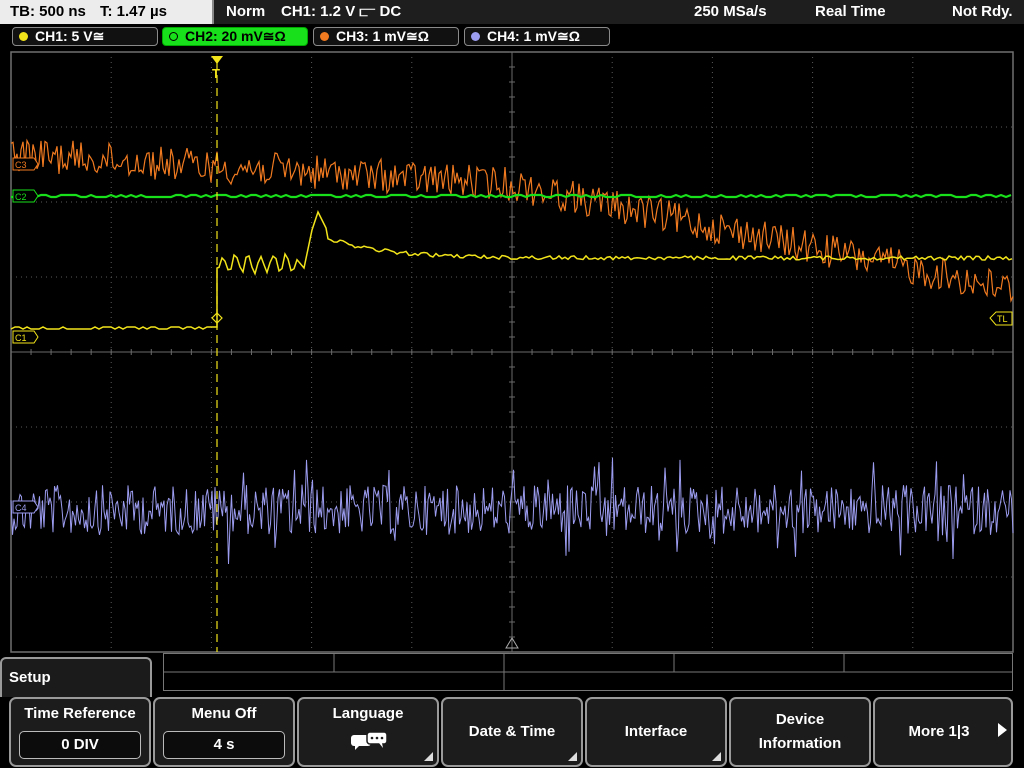 This screenshot has height=768, width=1024. Describe the element at coordinates (134, 11) in the screenshot. I see `trigger-time-readout: T: 1.47 µs` at that location.